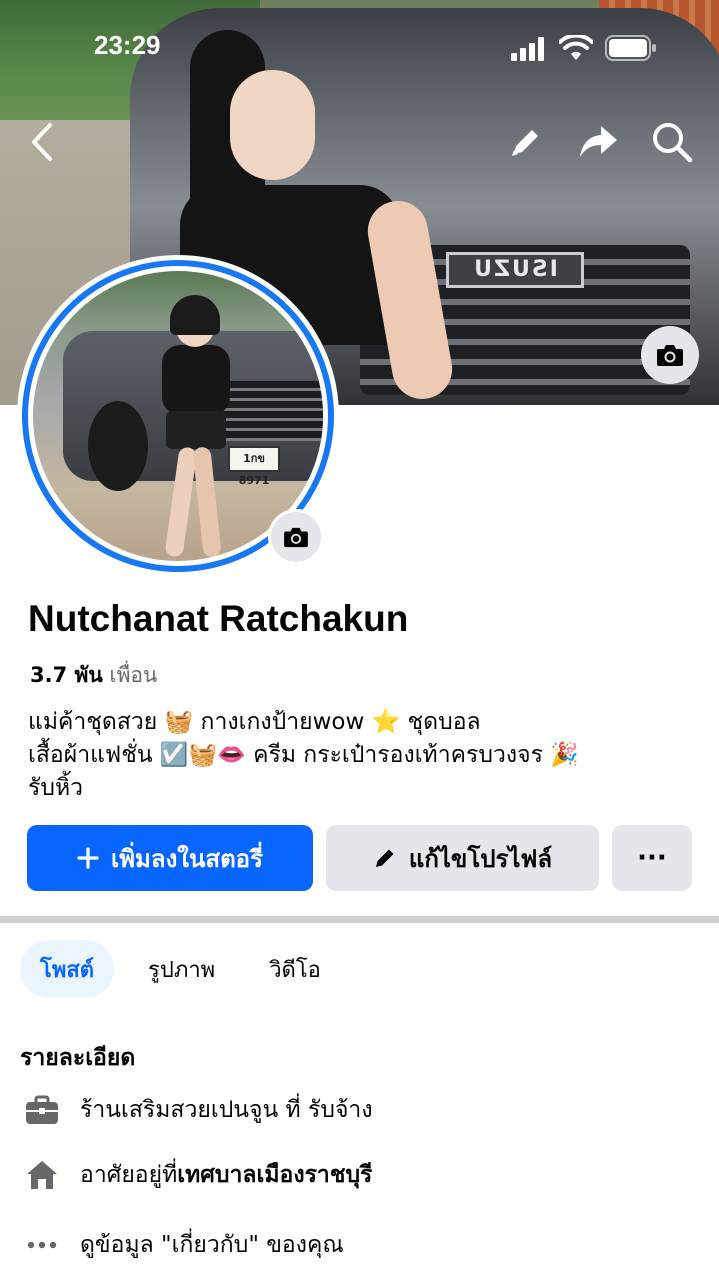 Image resolution: width=719 pixels, height=1280 pixels. I want to click on plus-icon, so click(88, 858).